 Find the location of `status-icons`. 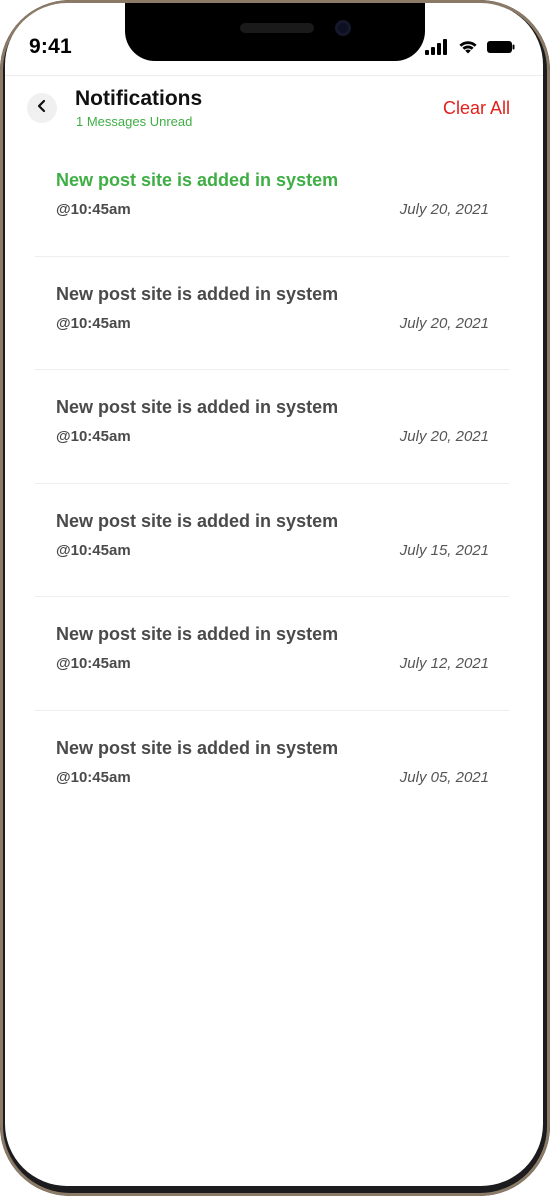

status-icons is located at coordinates (470, 49).